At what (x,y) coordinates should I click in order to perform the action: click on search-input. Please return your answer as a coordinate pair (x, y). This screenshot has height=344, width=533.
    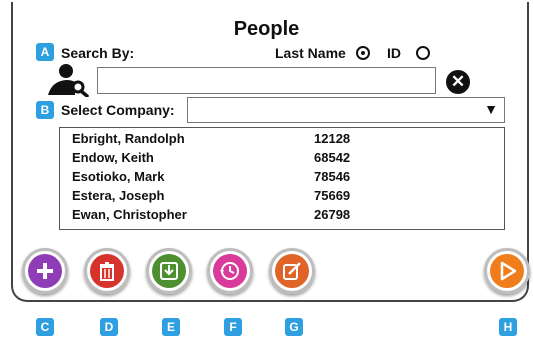
    Looking at the image, I should click on (266, 80).